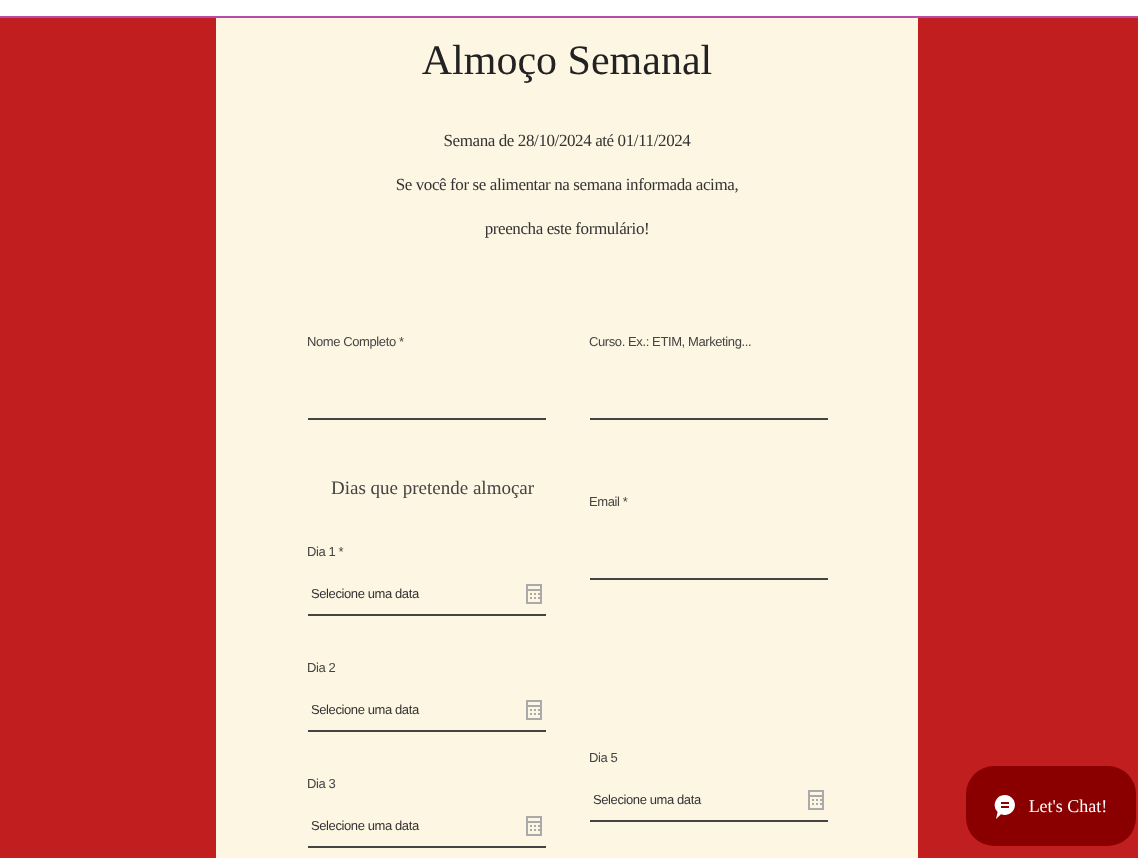 This screenshot has height=858, width=1138. I want to click on intro-text: Se você for se alimentar na semana informada acima,, so click(567, 185).